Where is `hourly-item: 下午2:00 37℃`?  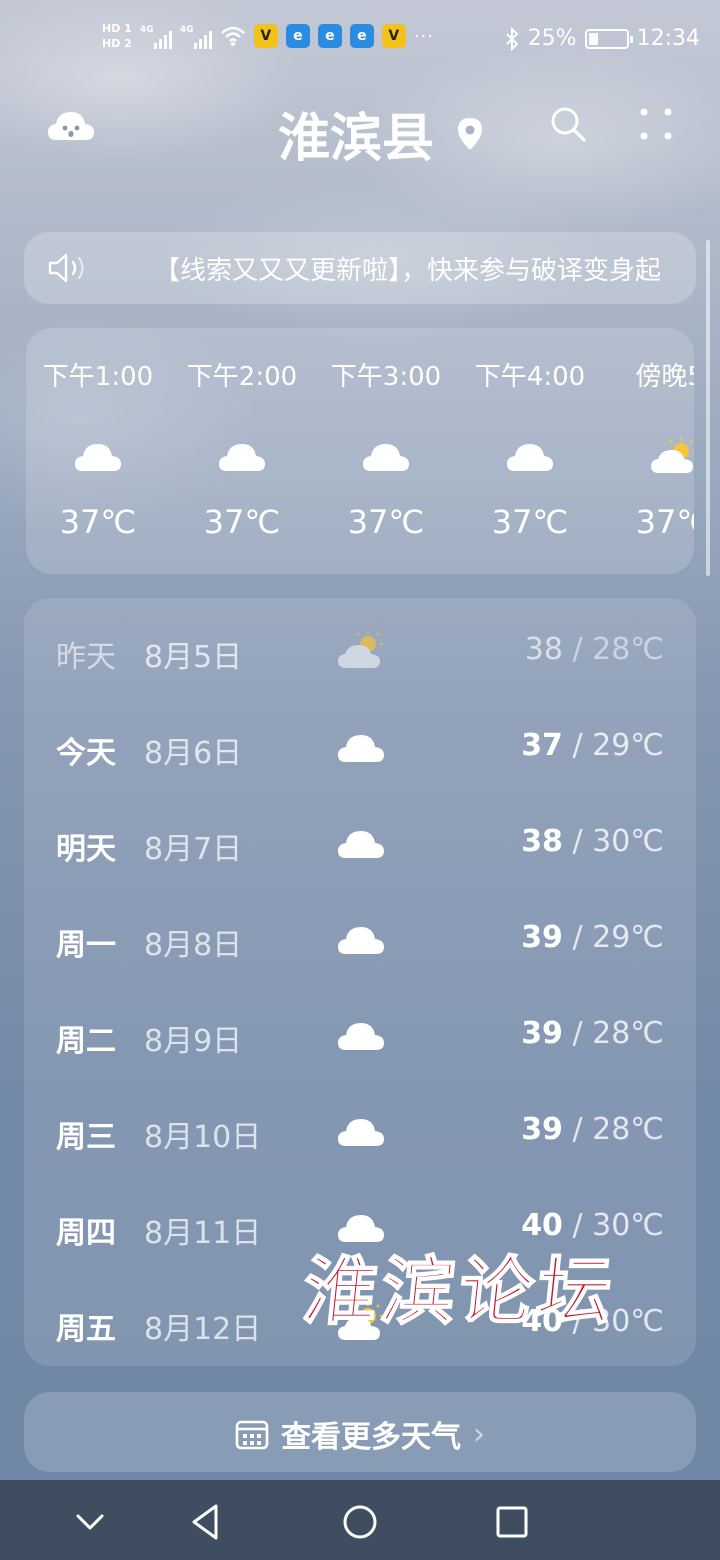 hourly-item: 下午2:00 37℃ is located at coordinates (242, 448).